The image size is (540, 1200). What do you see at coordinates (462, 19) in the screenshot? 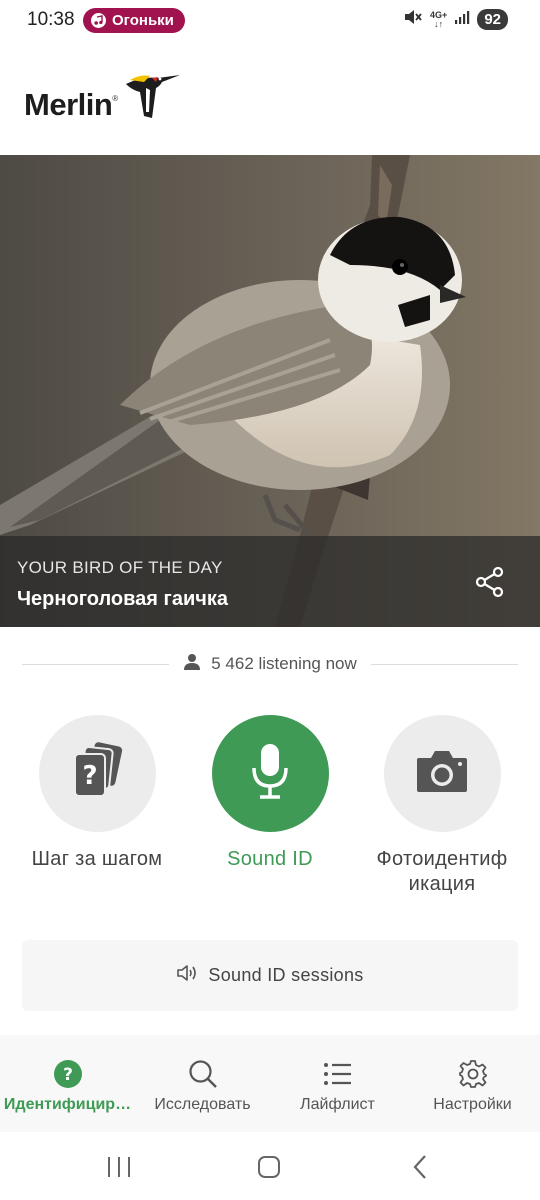
I see `signal-icon` at bounding box center [462, 19].